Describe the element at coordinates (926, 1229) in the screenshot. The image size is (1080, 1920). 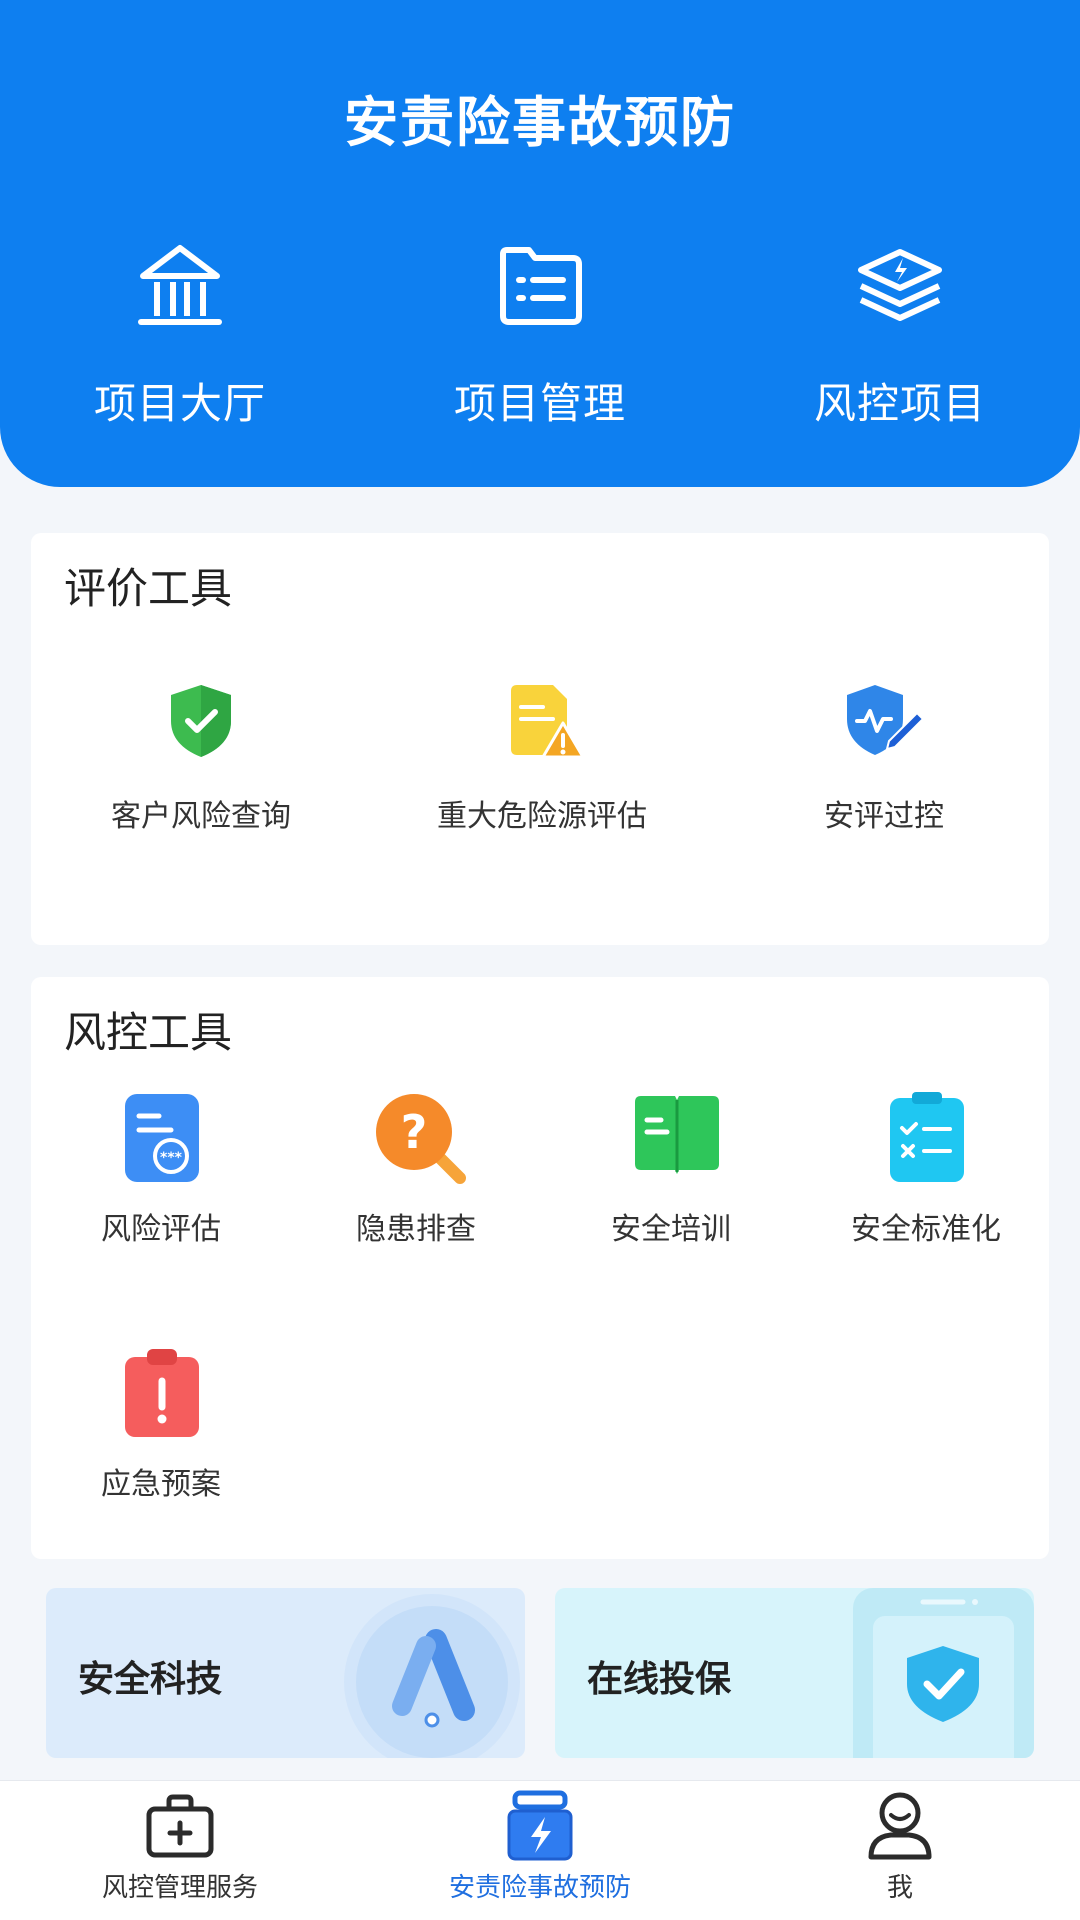
I see `tool-label: 安全标准化` at that location.